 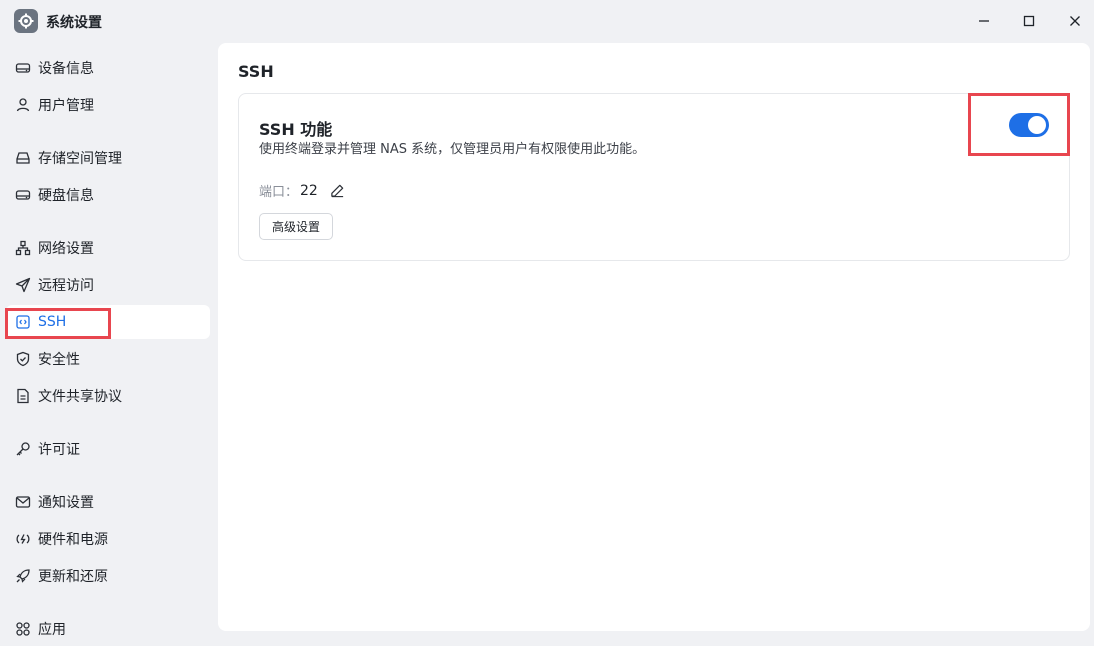 I want to click on sidebar-item-remote-access: 远程访问, so click(x=108, y=285).